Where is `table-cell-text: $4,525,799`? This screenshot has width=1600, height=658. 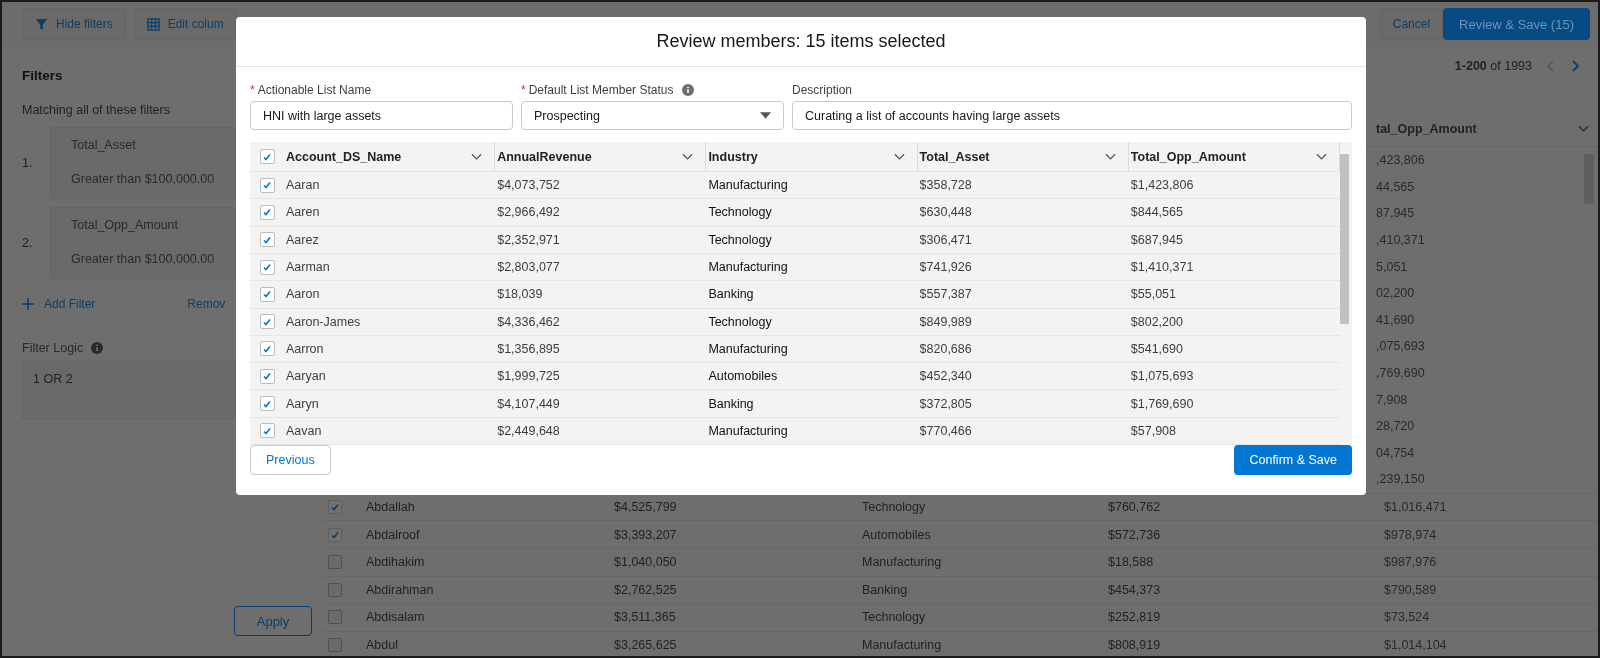 table-cell-text: $4,525,799 is located at coordinates (645, 507).